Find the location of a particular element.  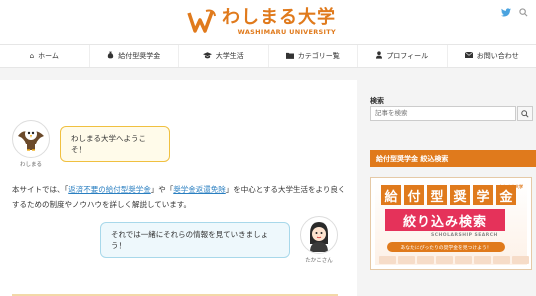

logo-mark-icon is located at coordinates (201, 22).